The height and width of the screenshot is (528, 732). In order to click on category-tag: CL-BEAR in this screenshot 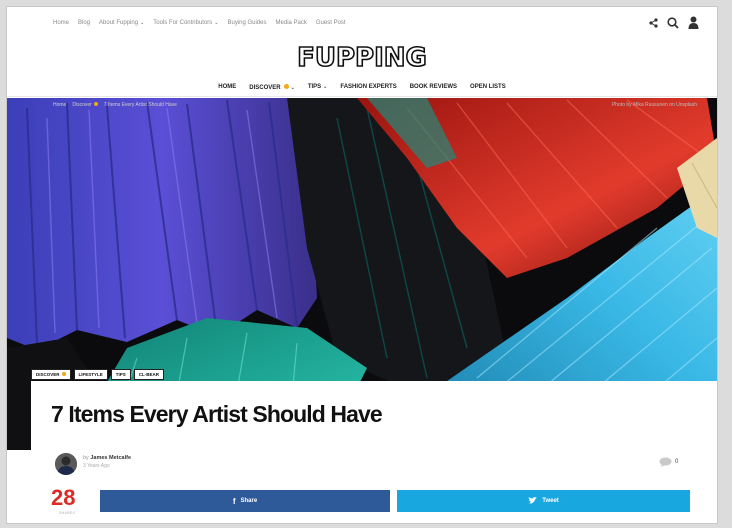, I will do `click(149, 374)`.